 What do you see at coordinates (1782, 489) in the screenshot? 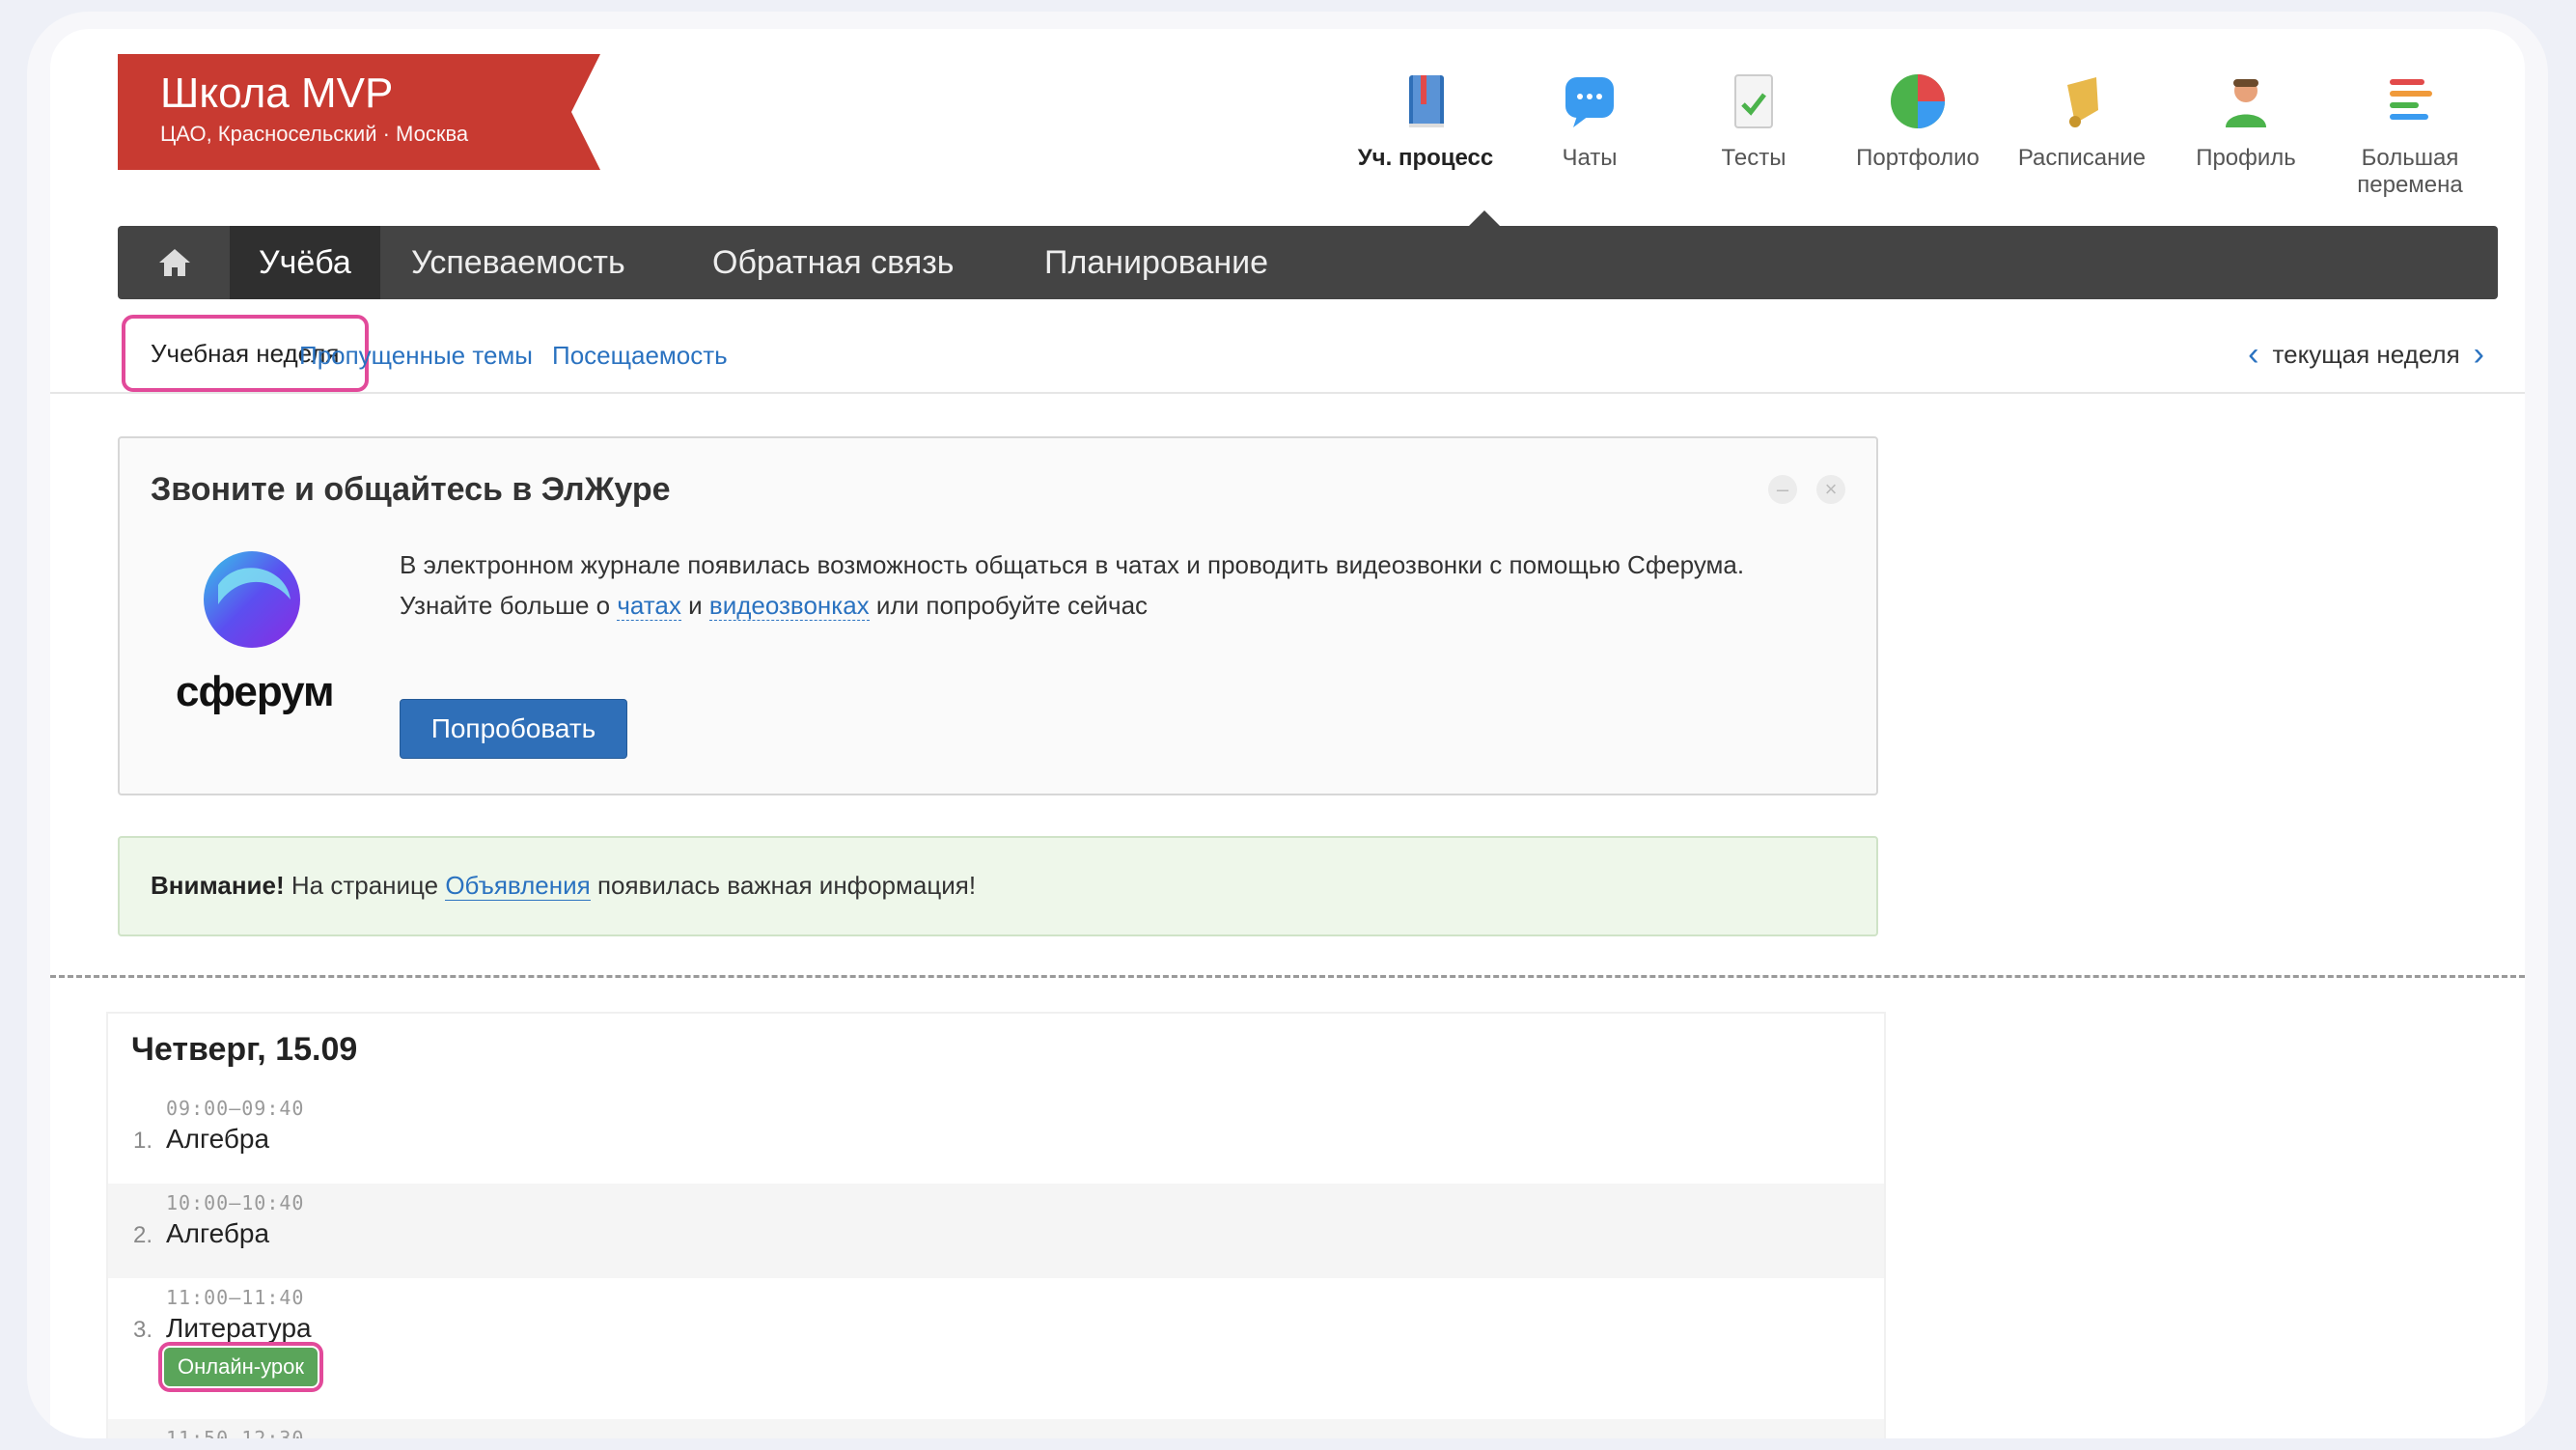
I see `minimize-icon: –` at bounding box center [1782, 489].